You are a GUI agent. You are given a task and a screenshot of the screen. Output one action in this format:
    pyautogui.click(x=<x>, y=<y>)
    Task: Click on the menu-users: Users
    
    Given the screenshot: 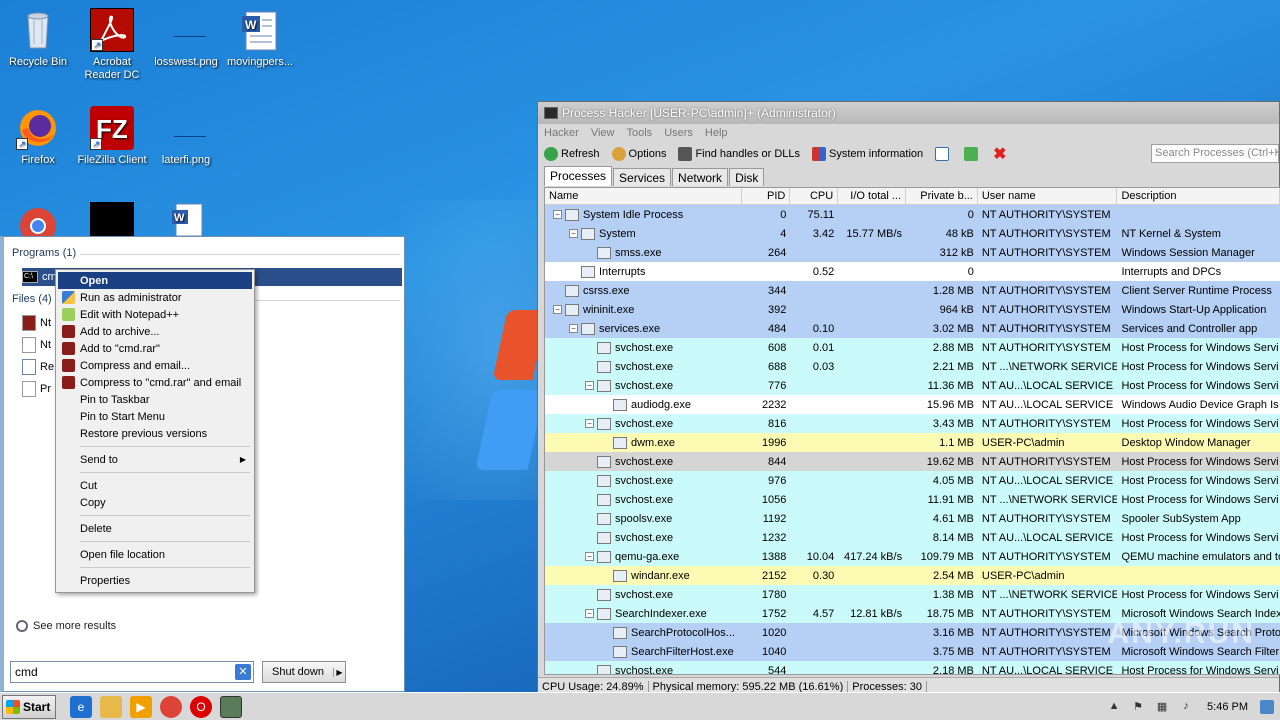 What is the action you would take?
    pyautogui.click(x=678, y=133)
    